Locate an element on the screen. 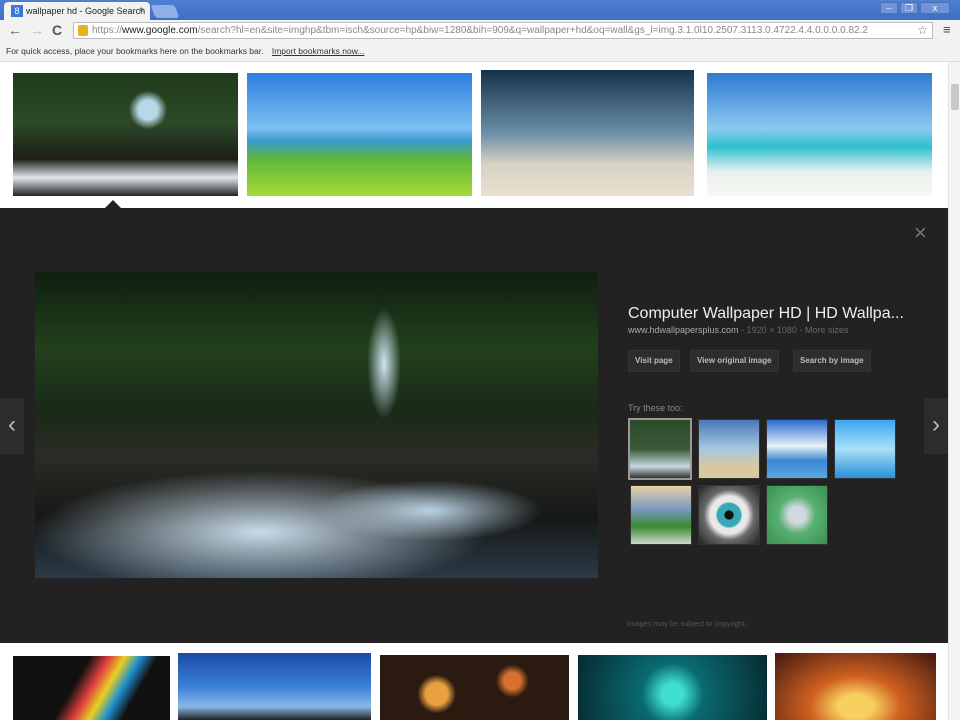  next-image-button: › is located at coordinates (936, 426).